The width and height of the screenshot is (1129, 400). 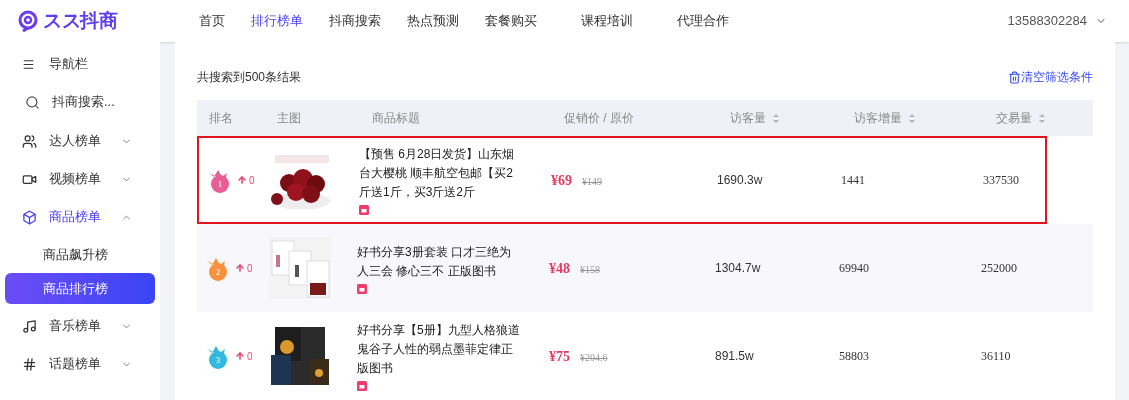 I want to click on table-cell-text: 1304.7w, so click(x=738, y=268).